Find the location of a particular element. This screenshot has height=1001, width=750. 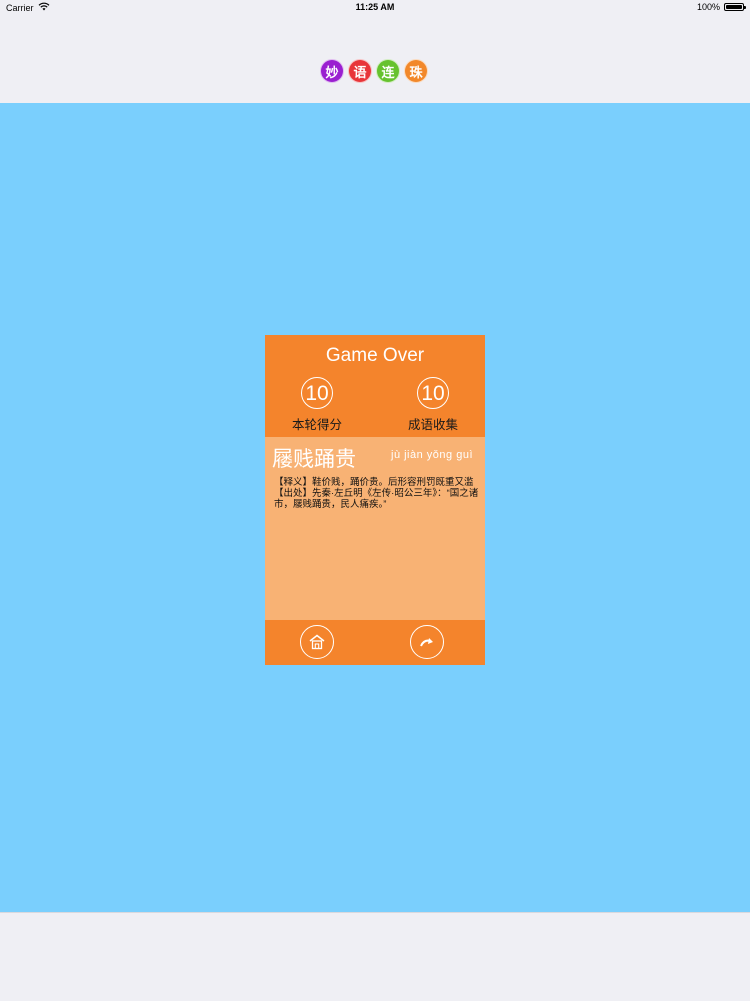

idiom-name: 屦贱踊贵 is located at coordinates (314, 459).